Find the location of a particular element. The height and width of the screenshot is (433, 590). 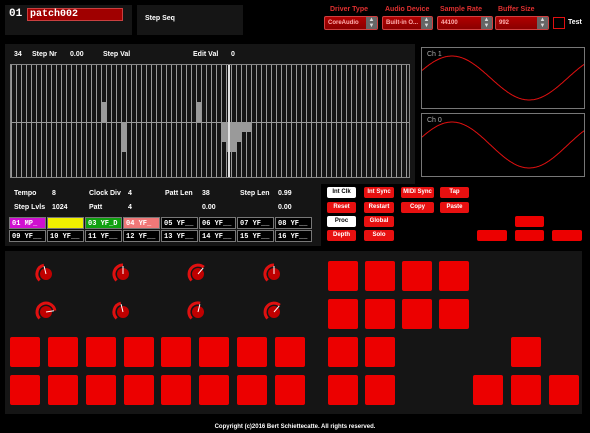

pattern-slot: 02 YF_ is located at coordinates (65, 223).